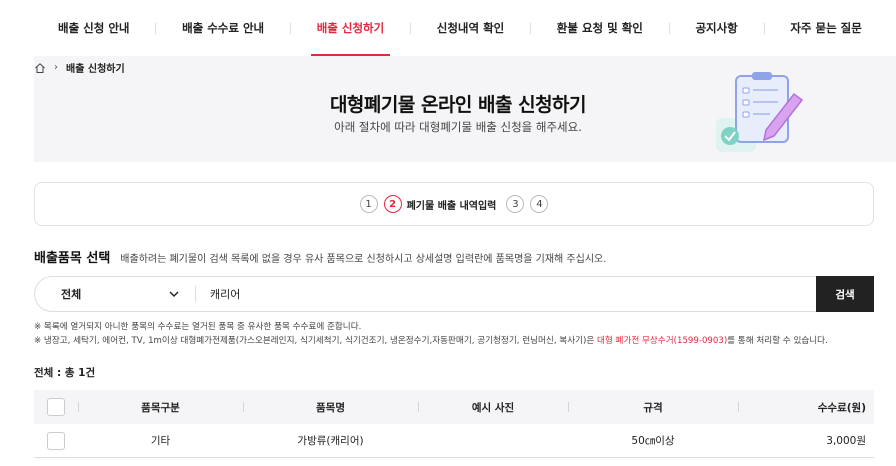  I want to click on step-1: 1, so click(368, 204).